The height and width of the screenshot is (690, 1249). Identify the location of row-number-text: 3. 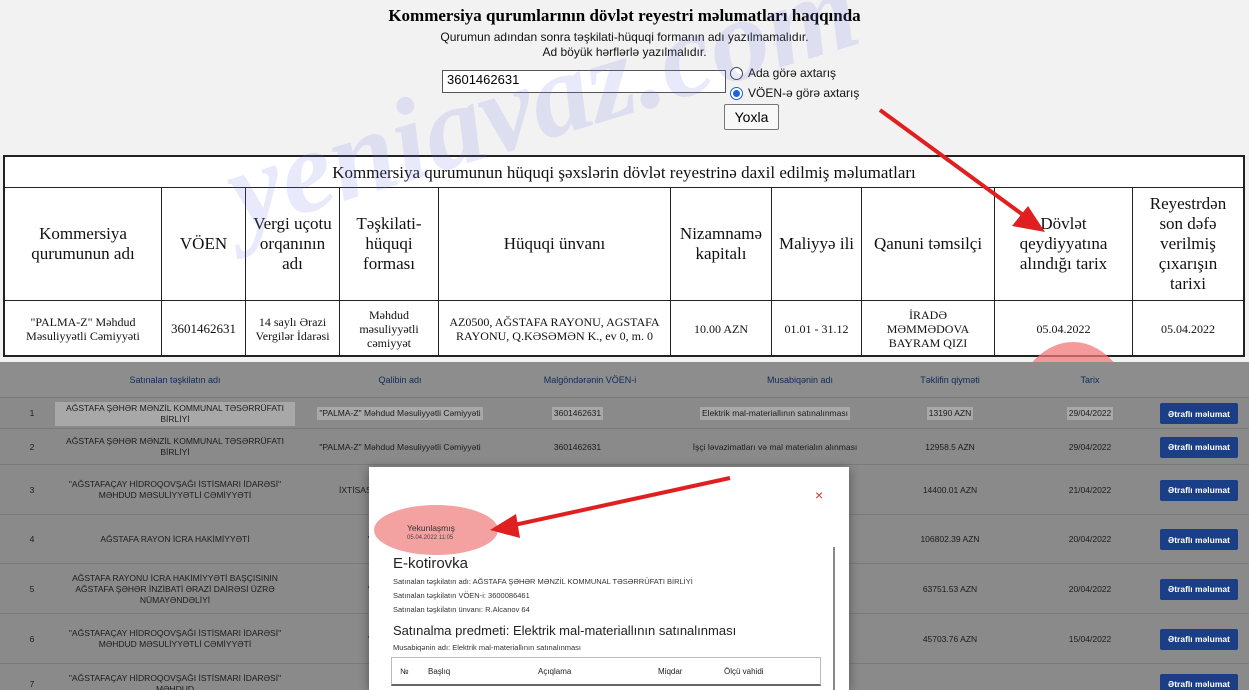
(32, 489).